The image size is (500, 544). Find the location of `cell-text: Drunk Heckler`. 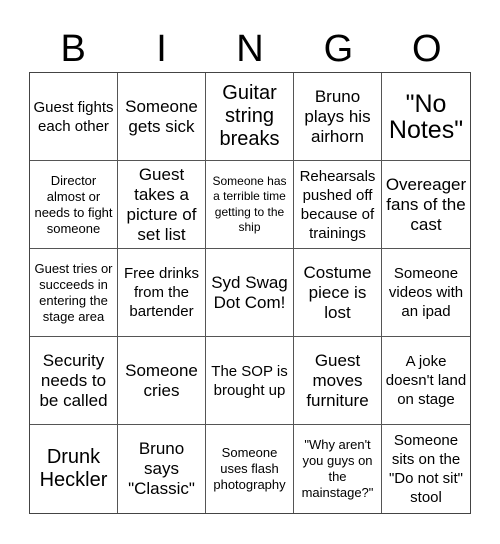

cell-text: Drunk Heckler is located at coordinates (73, 468).